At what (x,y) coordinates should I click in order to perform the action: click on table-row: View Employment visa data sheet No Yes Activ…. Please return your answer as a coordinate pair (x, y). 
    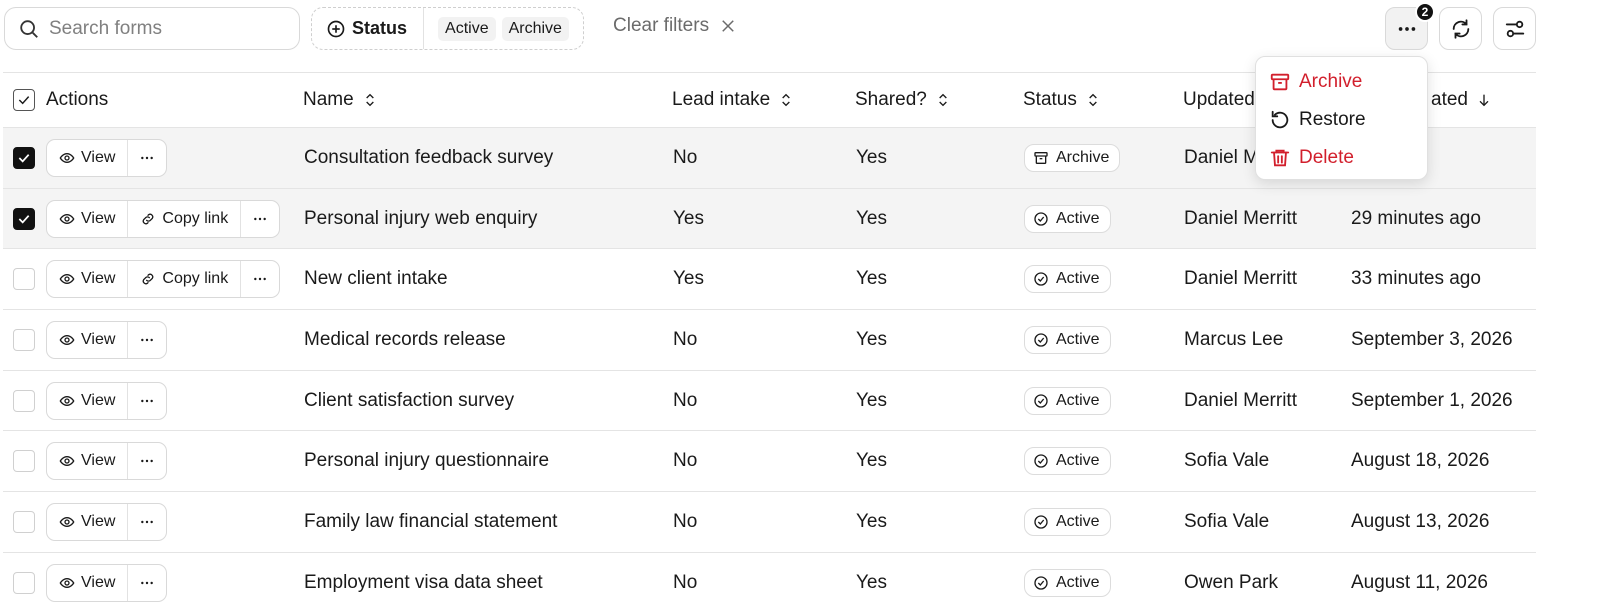
    Looking at the image, I should click on (769, 579).